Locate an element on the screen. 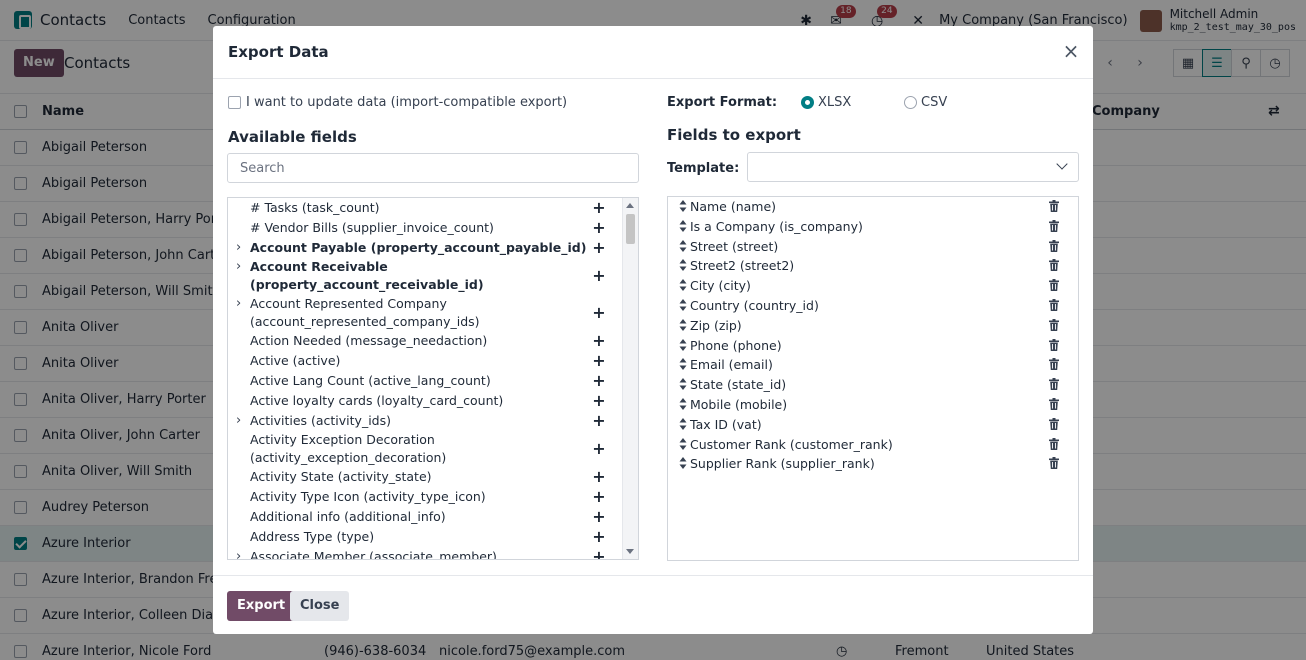 The image size is (1306, 660). available-field-item: Active (active) + is located at coordinates (426, 362).